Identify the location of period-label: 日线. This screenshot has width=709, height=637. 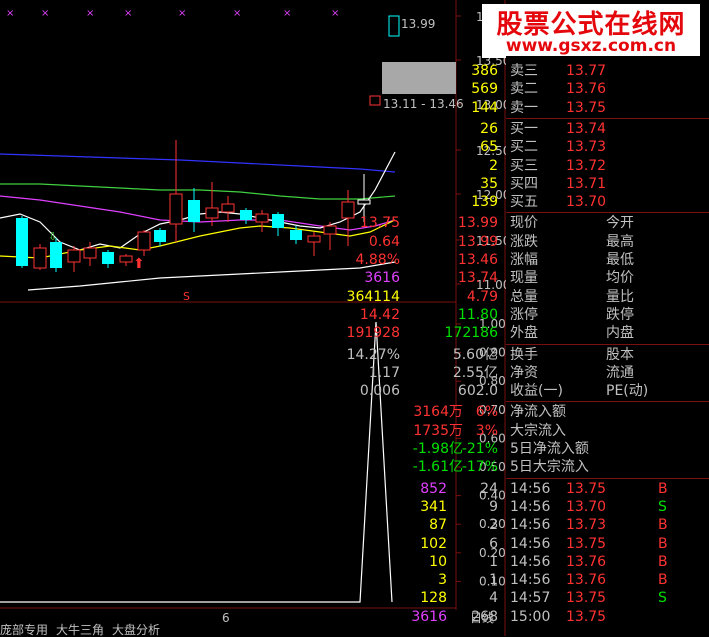
(482, 618).